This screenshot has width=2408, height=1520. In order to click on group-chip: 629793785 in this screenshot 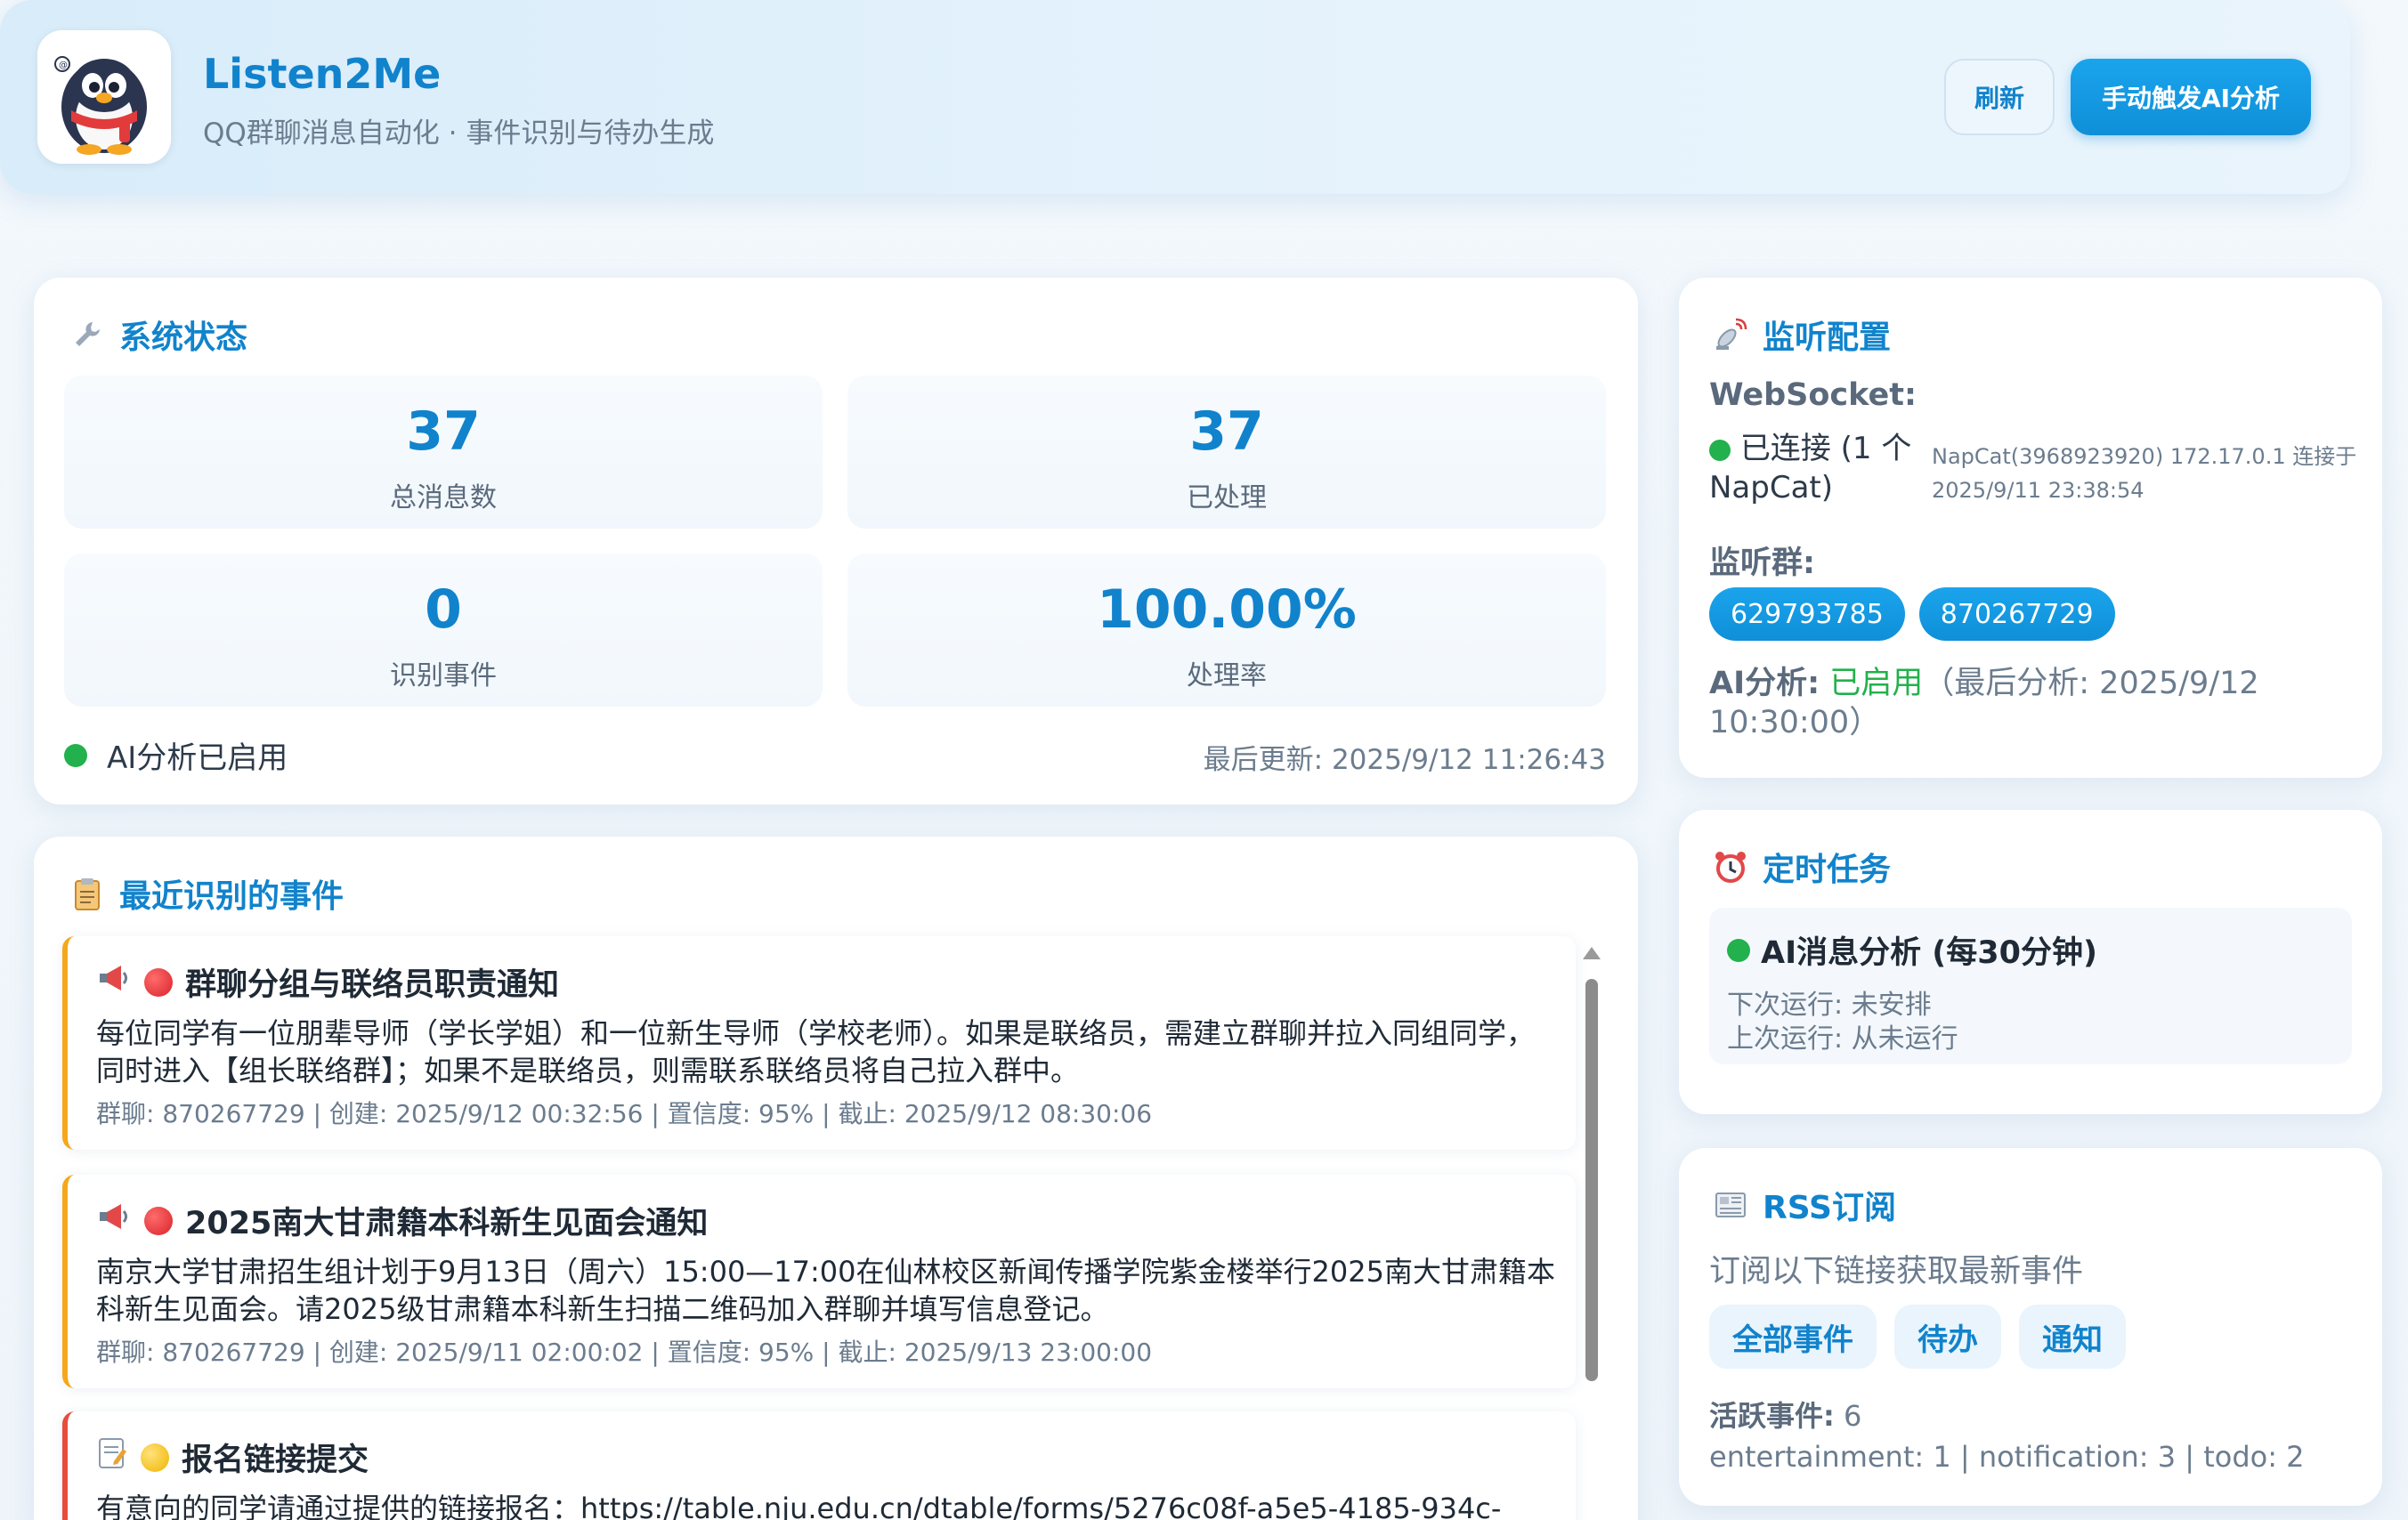, I will do `click(1807, 614)`.